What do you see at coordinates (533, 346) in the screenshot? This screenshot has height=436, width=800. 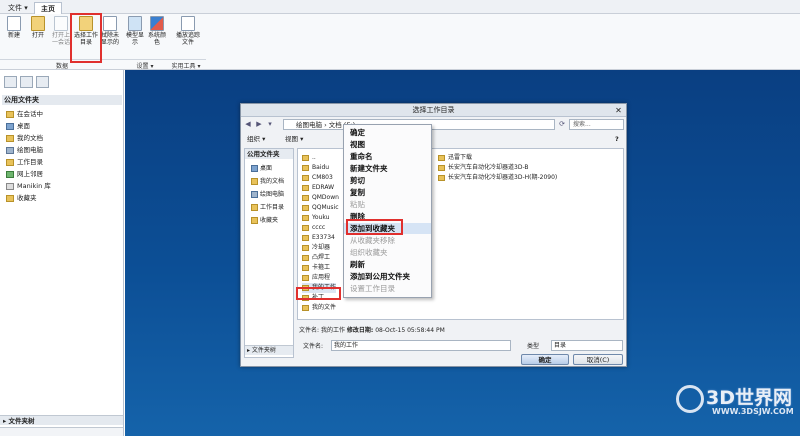 I see `type-label: 类型` at bounding box center [533, 346].